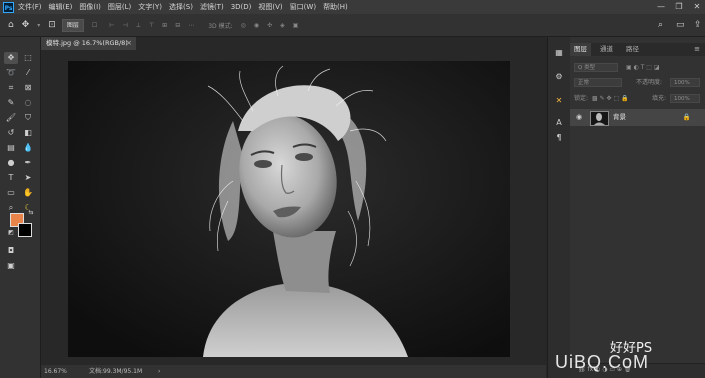 This screenshot has height=378, width=705. What do you see at coordinates (164, 25) in the screenshot?
I see `align-middle-icon: ⊞` at bounding box center [164, 25].